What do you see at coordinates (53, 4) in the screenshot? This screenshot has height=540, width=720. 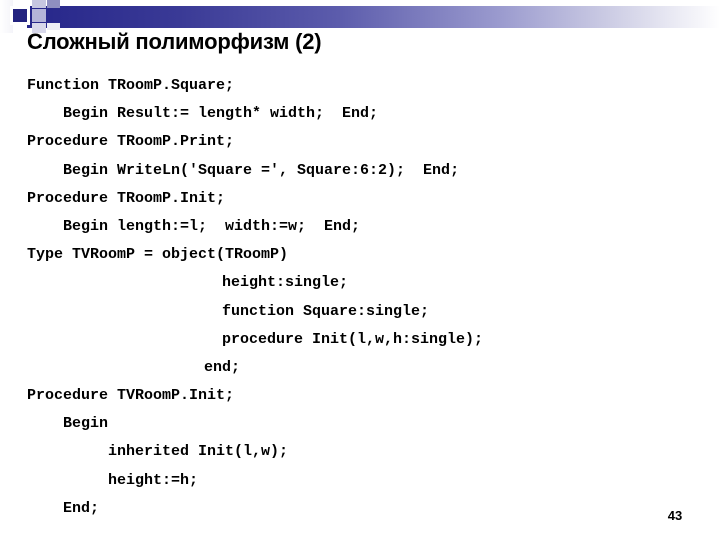 I see `decorative-square-medium-top` at bounding box center [53, 4].